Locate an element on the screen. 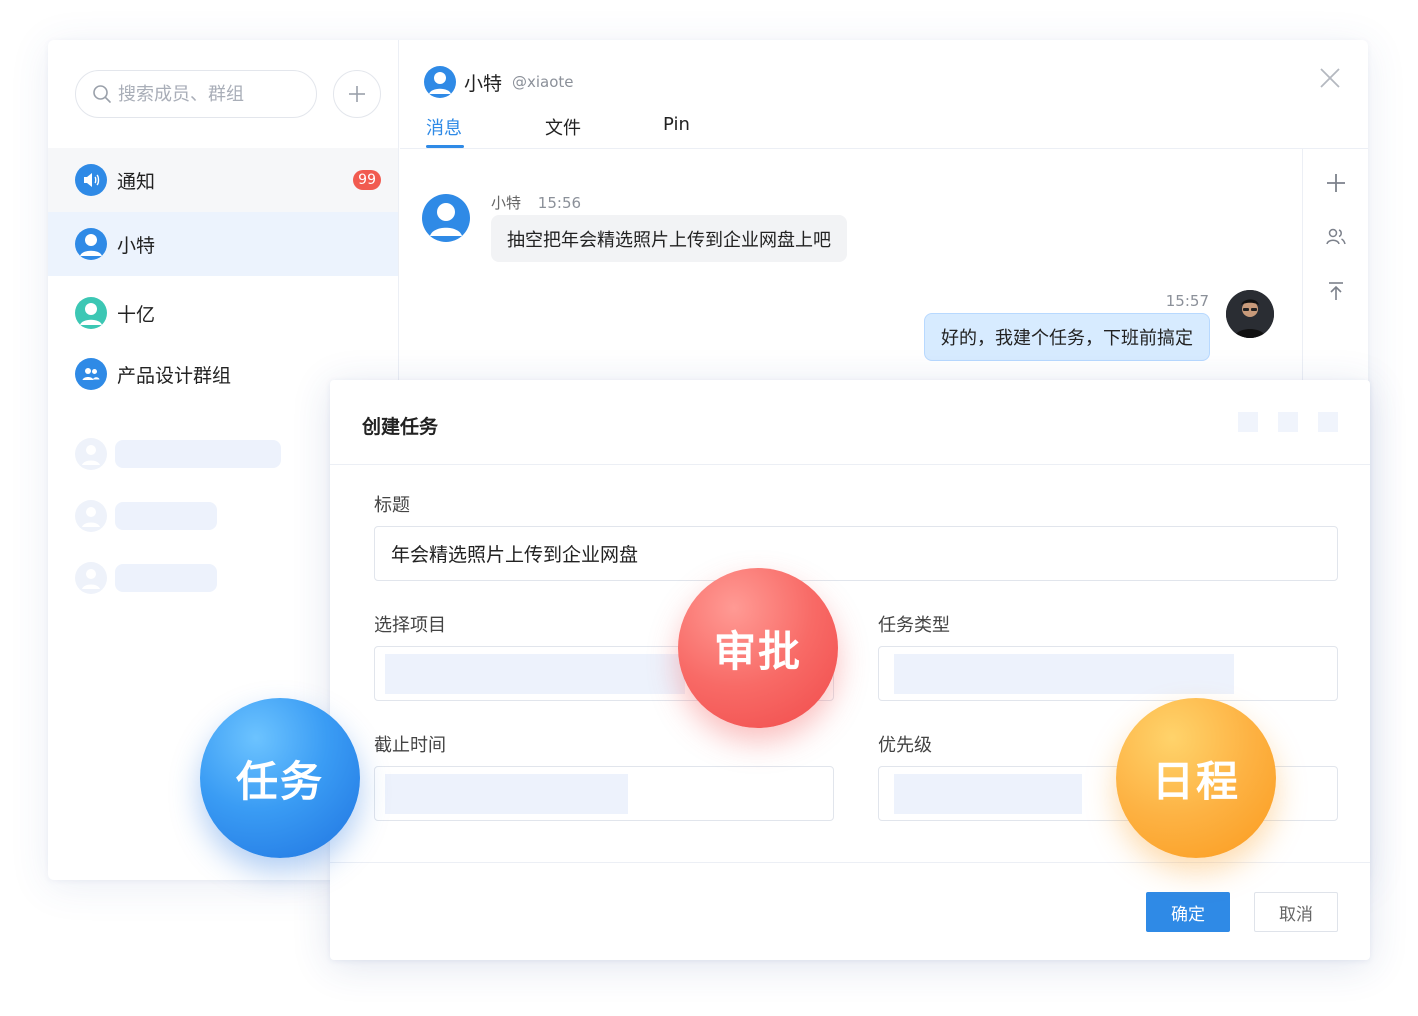 The image size is (1418, 1016). message-text: 抽空把年会精选照片上传到企业网盘上吧 is located at coordinates (669, 240).